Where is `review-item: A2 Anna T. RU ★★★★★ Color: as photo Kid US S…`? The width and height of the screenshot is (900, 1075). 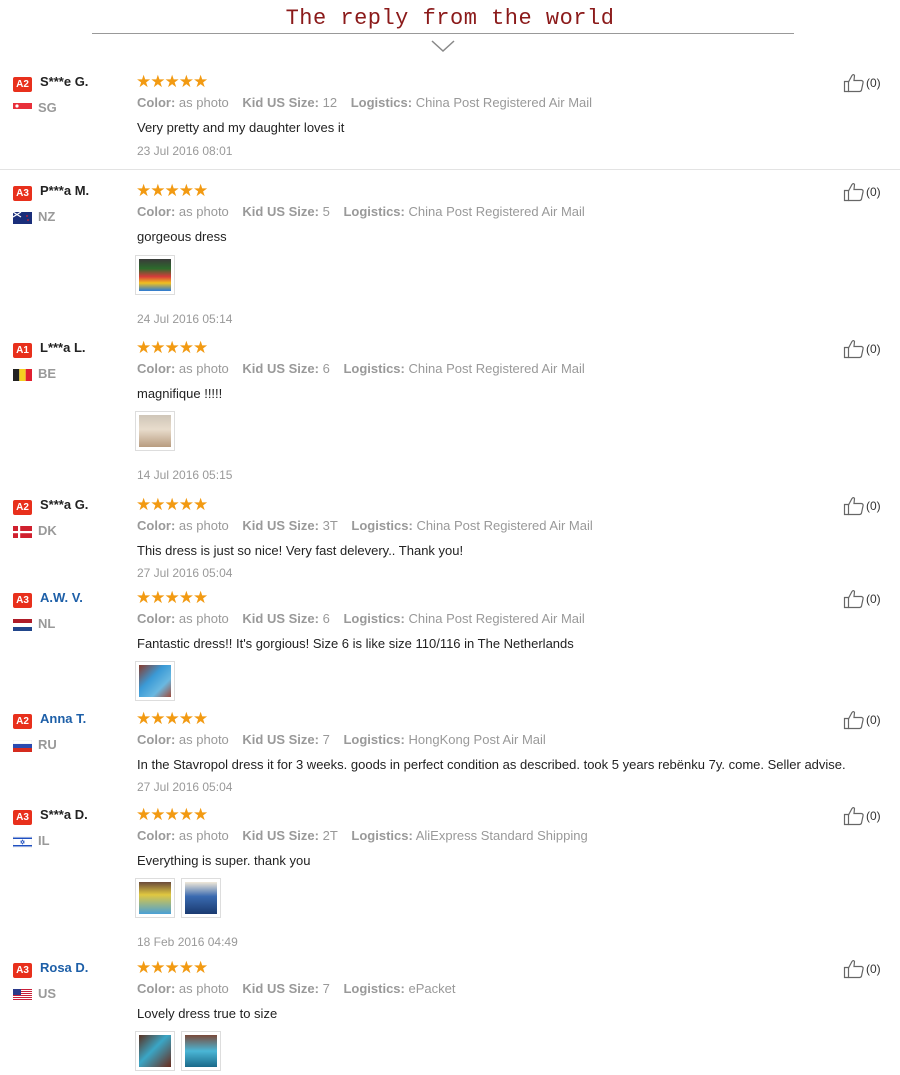 review-item: A2 Anna T. RU ★★★★★ Color: as photo Kid US S… is located at coordinates (450, 757).